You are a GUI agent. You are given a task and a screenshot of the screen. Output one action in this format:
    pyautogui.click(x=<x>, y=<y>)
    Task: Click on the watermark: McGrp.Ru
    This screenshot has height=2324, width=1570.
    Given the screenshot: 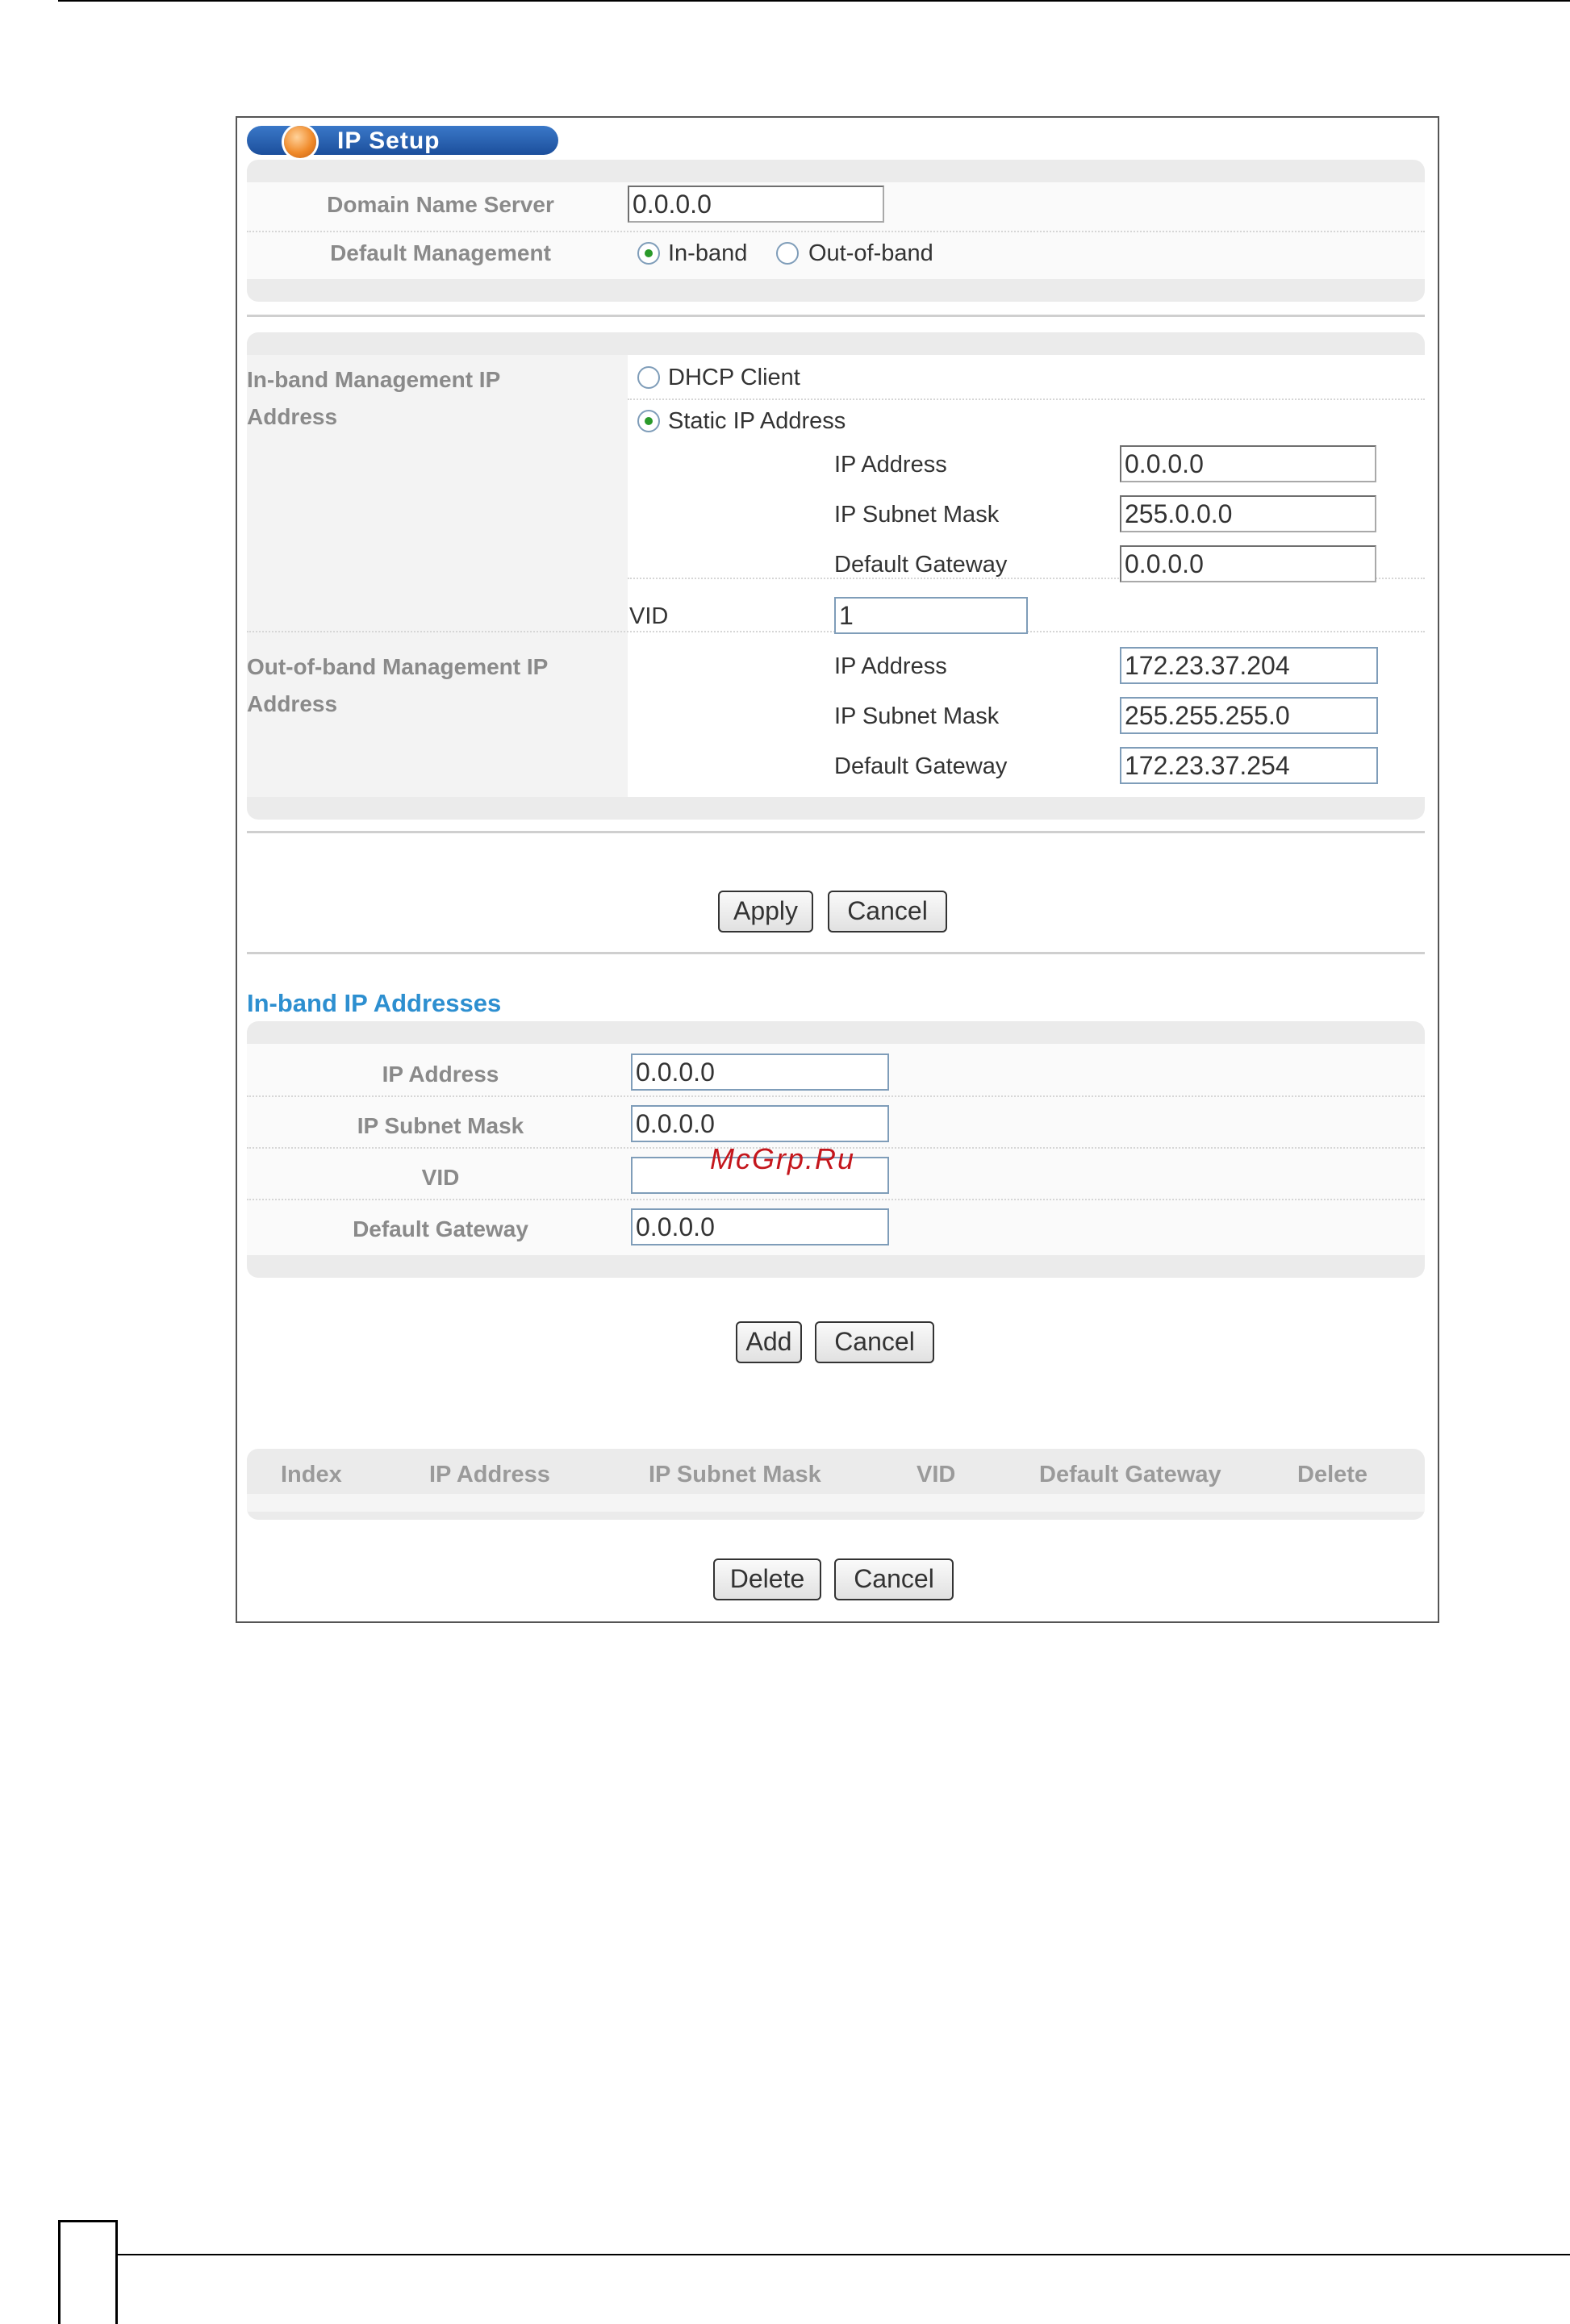 What is the action you would take?
    pyautogui.click(x=783, y=1158)
    